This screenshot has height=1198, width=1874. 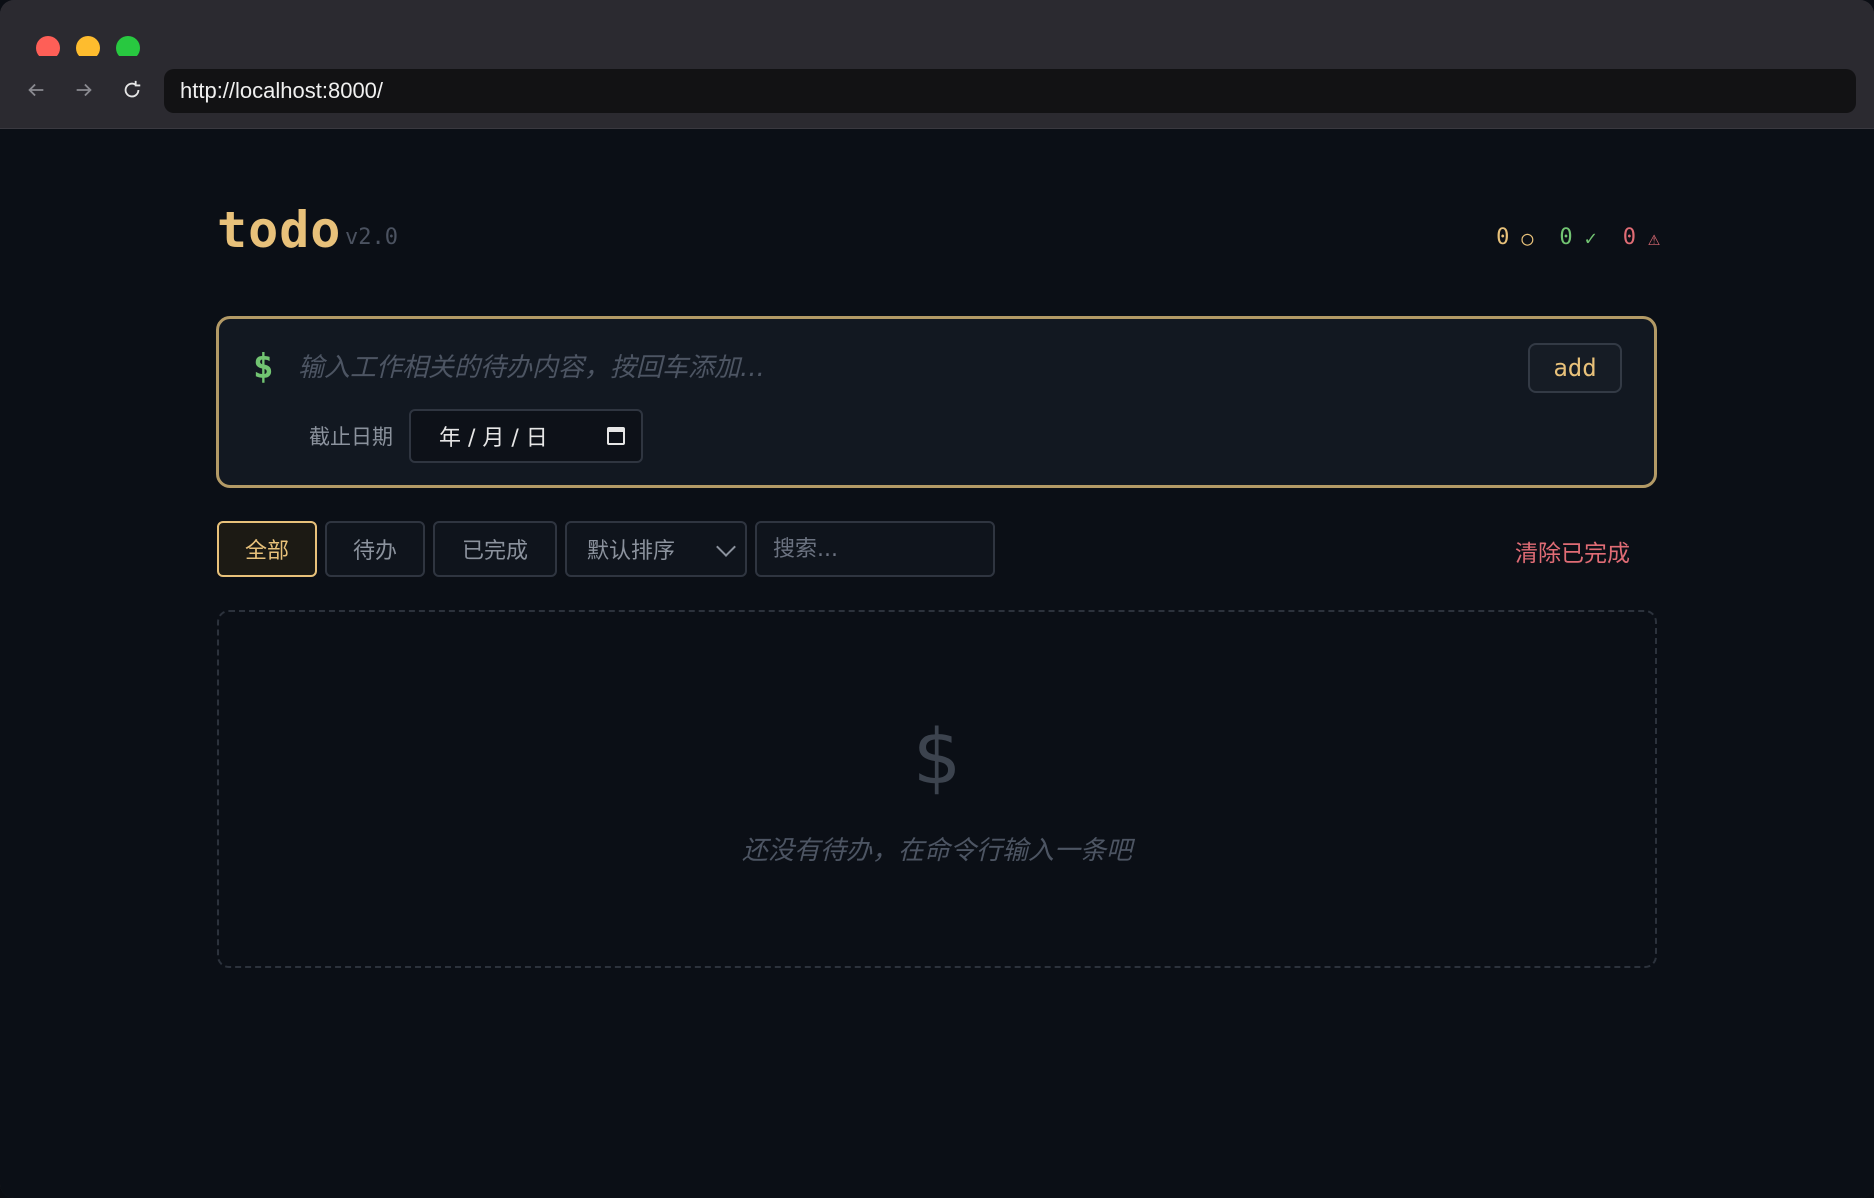 What do you see at coordinates (1629, 237) in the screenshot?
I see `overdue-count: 0` at bounding box center [1629, 237].